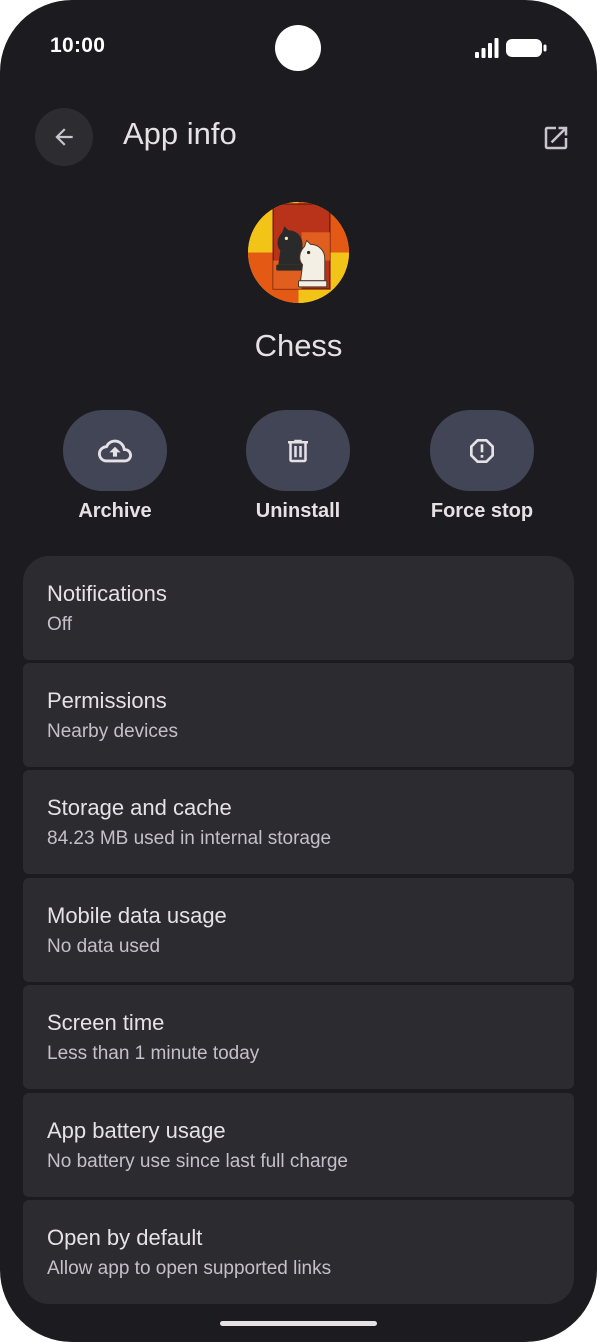 The height and width of the screenshot is (1342, 597). I want to click on uninstall-button, so click(298, 450).